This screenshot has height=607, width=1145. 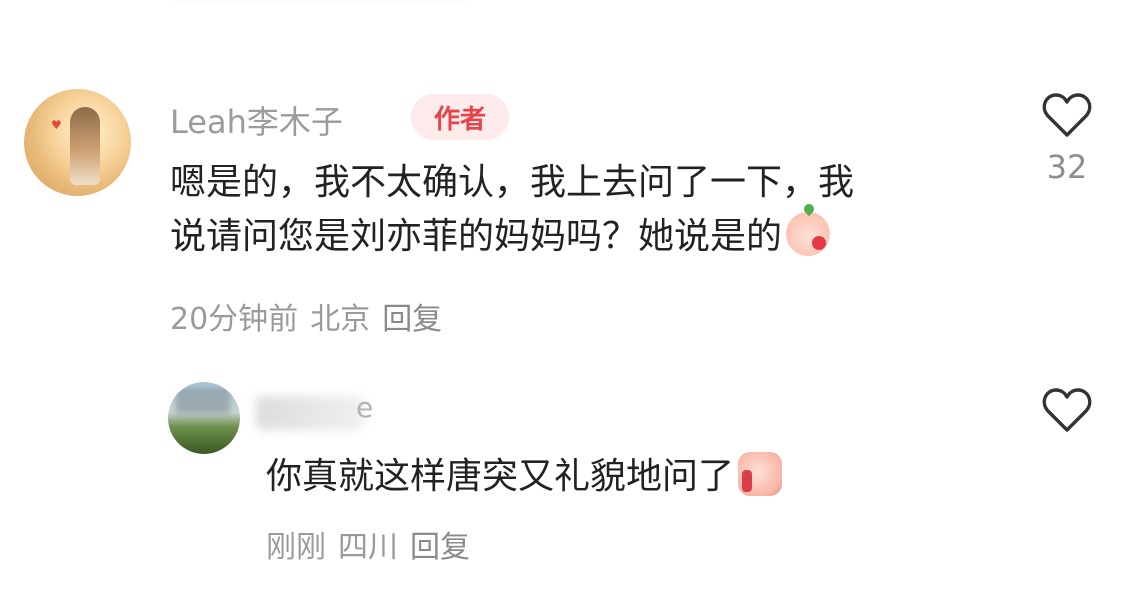 I want to click on reply-button: 回复, so click(x=412, y=319).